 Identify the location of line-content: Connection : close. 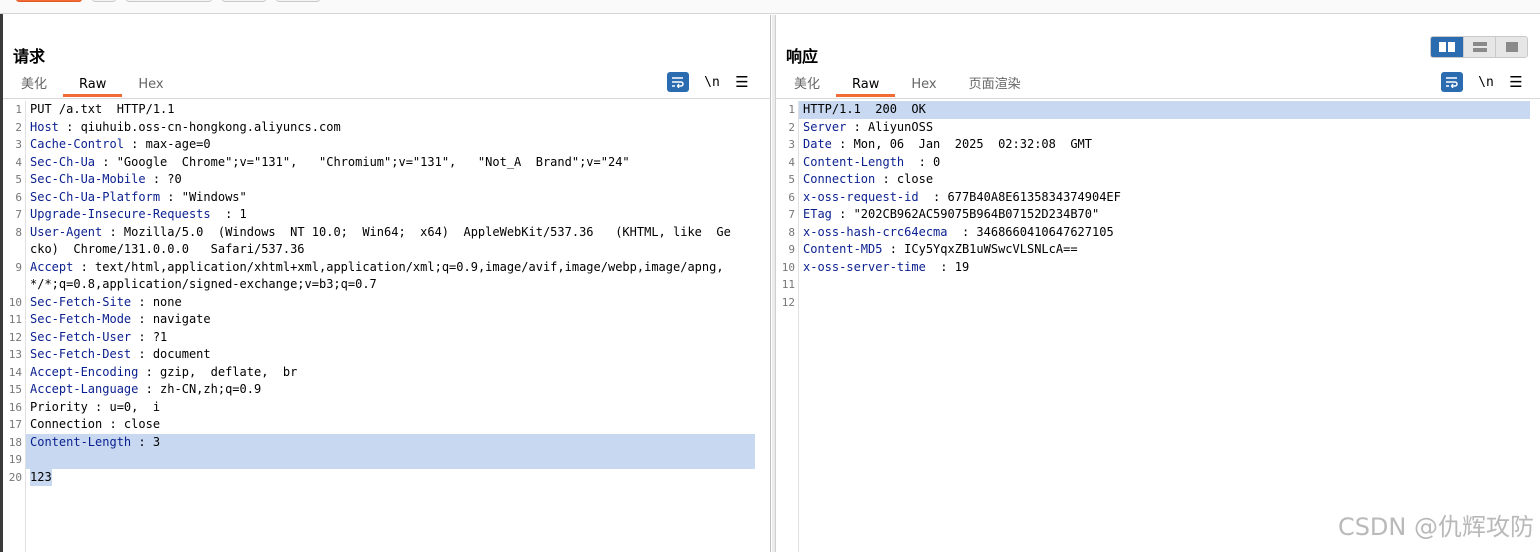
(390, 425).